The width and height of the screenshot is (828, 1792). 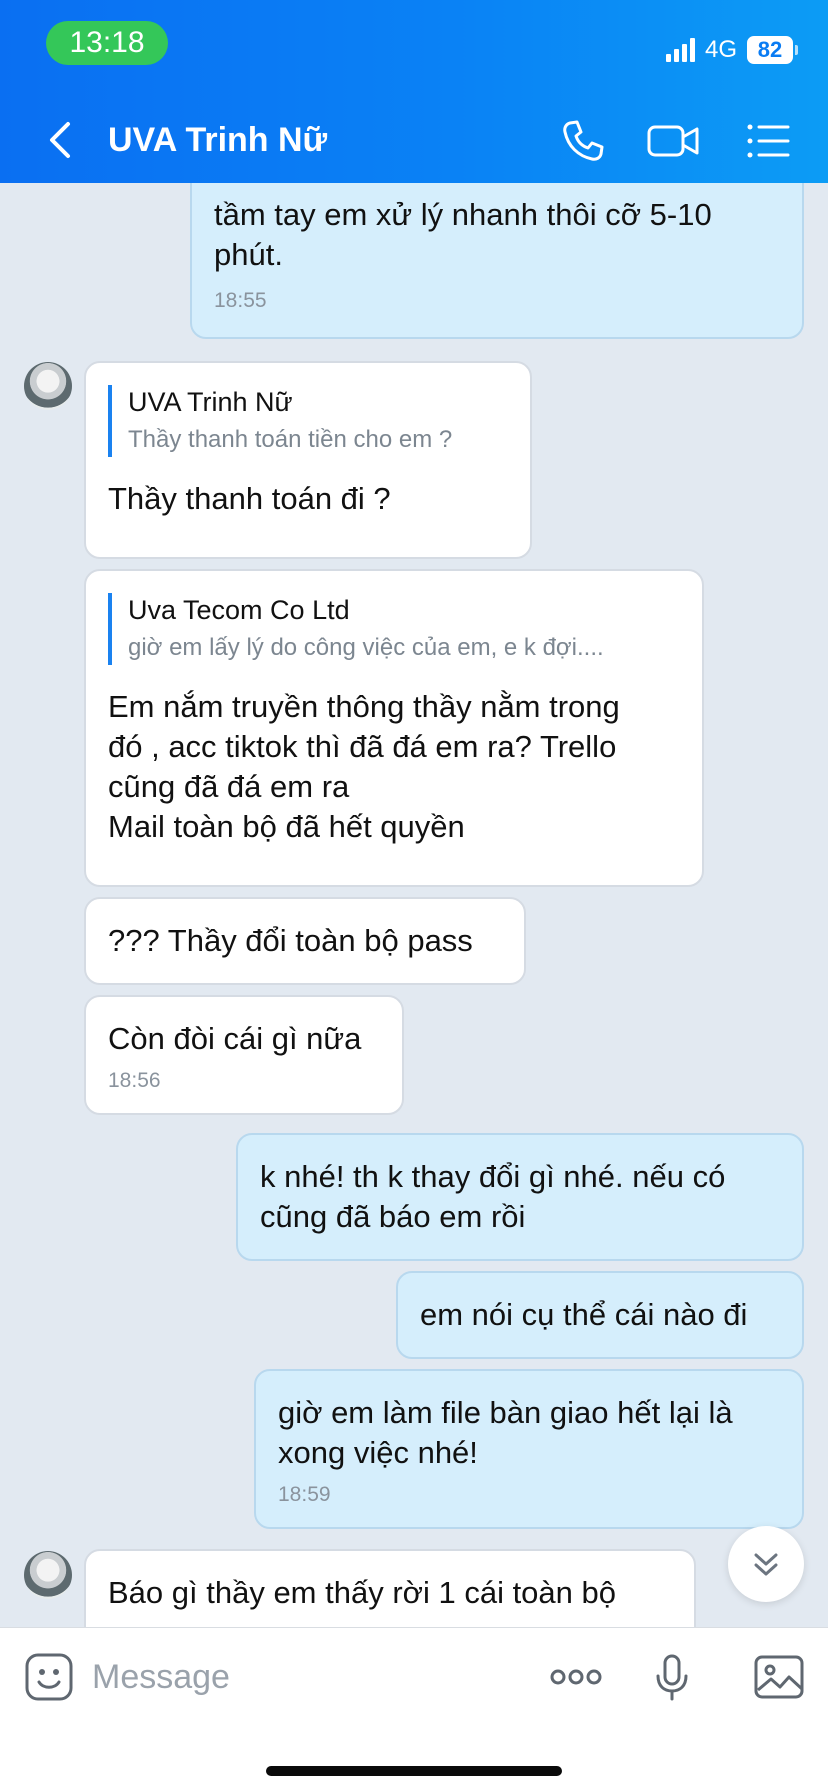 What do you see at coordinates (414, 1771) in the screenshot?
I see `home-indicator` at bounding box center [414, 1771].